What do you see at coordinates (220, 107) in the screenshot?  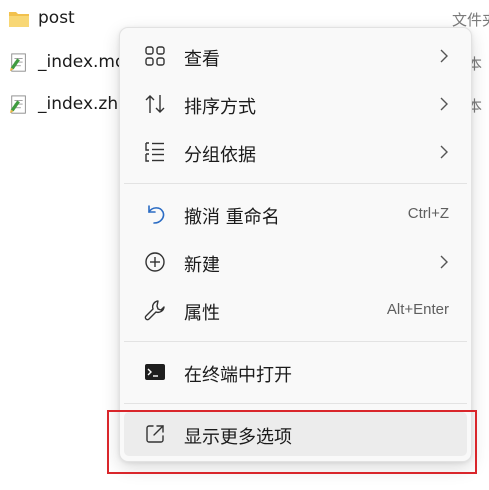 I see `menu-item-label: 排序方式` at bounding box center [220, 107].